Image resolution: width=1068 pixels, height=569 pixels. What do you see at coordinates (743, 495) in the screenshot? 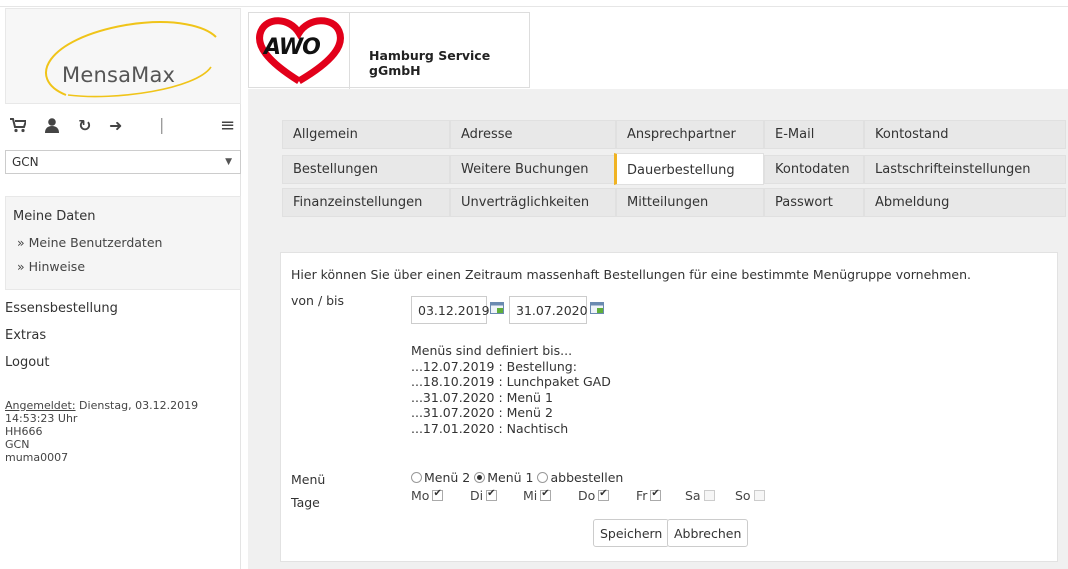
I see `day-label: So` at bounding box center [743, 495].